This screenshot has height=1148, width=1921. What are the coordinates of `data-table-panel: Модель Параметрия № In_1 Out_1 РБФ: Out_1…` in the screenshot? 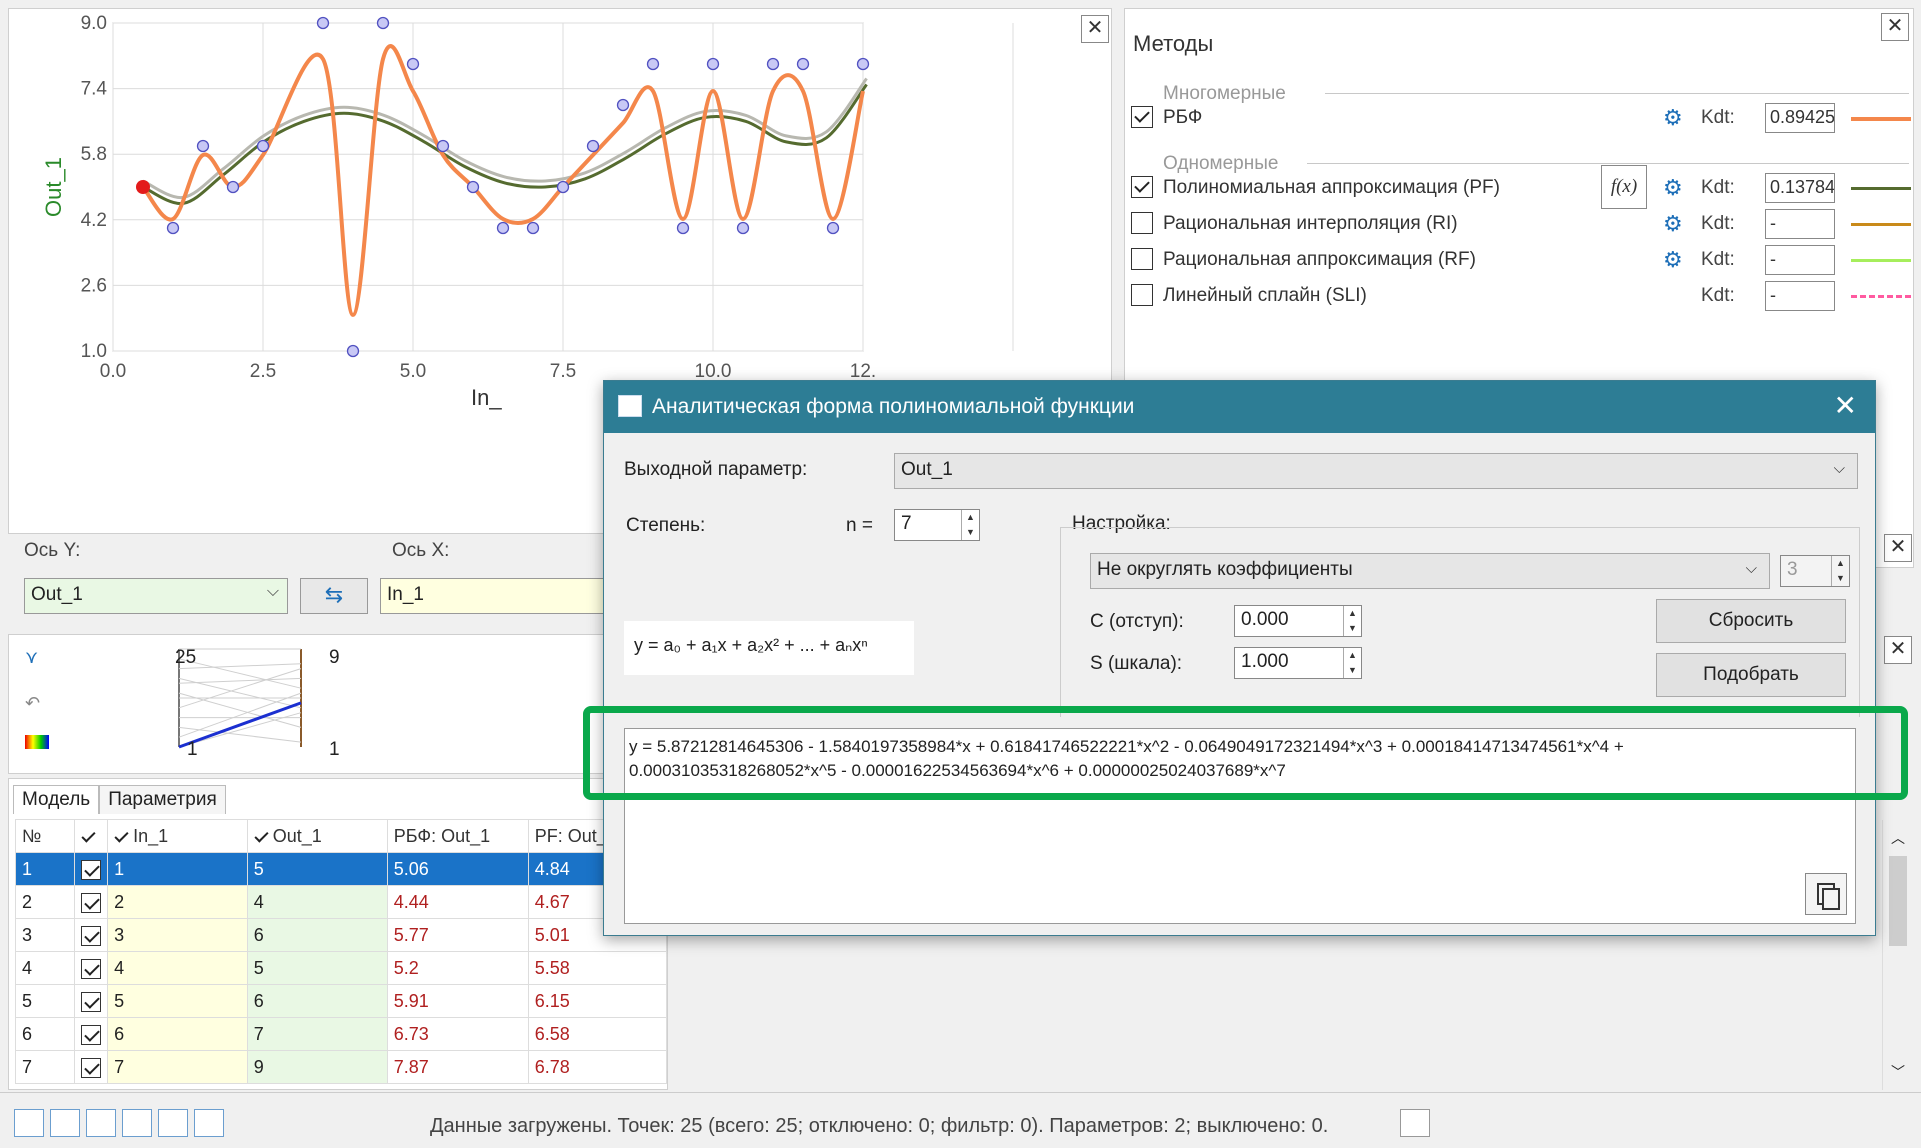 It's located at (338, 934).